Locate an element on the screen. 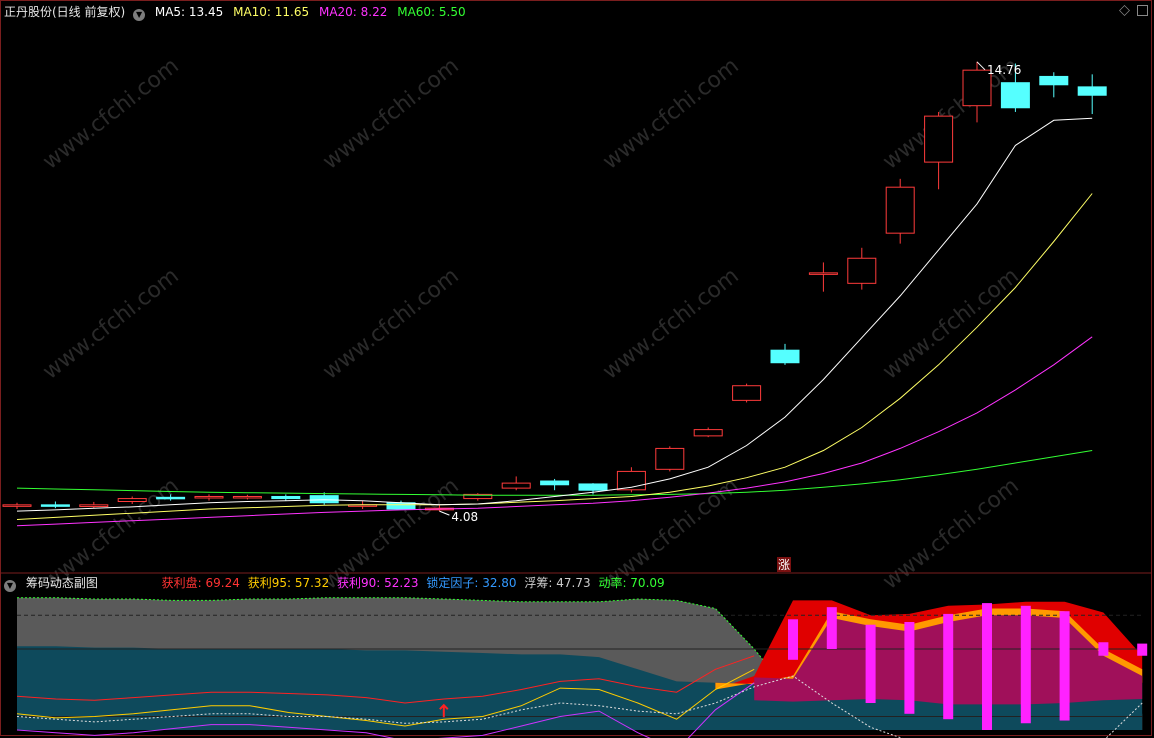  window-icon is located at coordinates (1142, 10).